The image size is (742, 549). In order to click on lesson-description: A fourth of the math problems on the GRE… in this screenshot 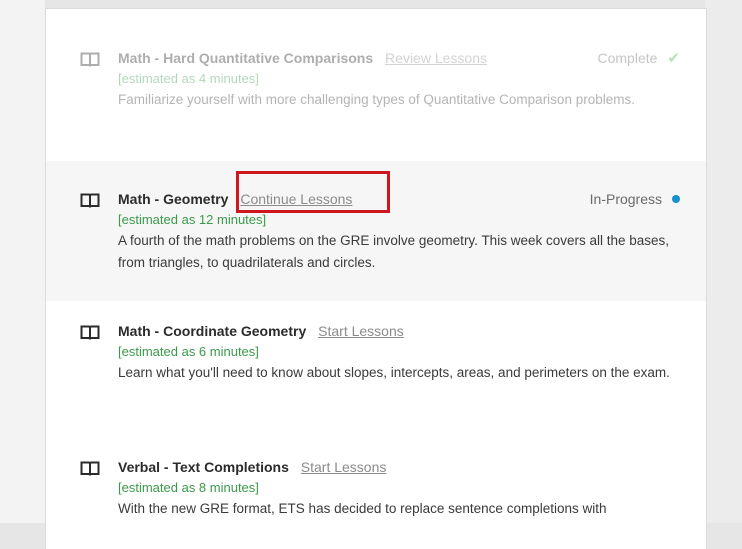, I will do `click(394, 251)`.